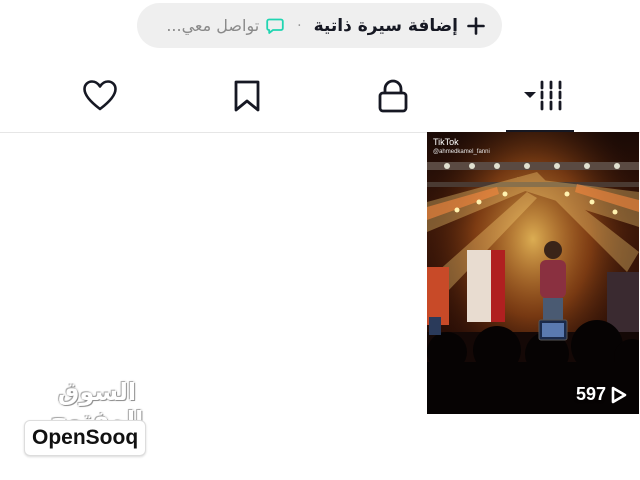 This screenshot has height=480, width=640. I want to click on view-count-value: 597, so click(590, 394).